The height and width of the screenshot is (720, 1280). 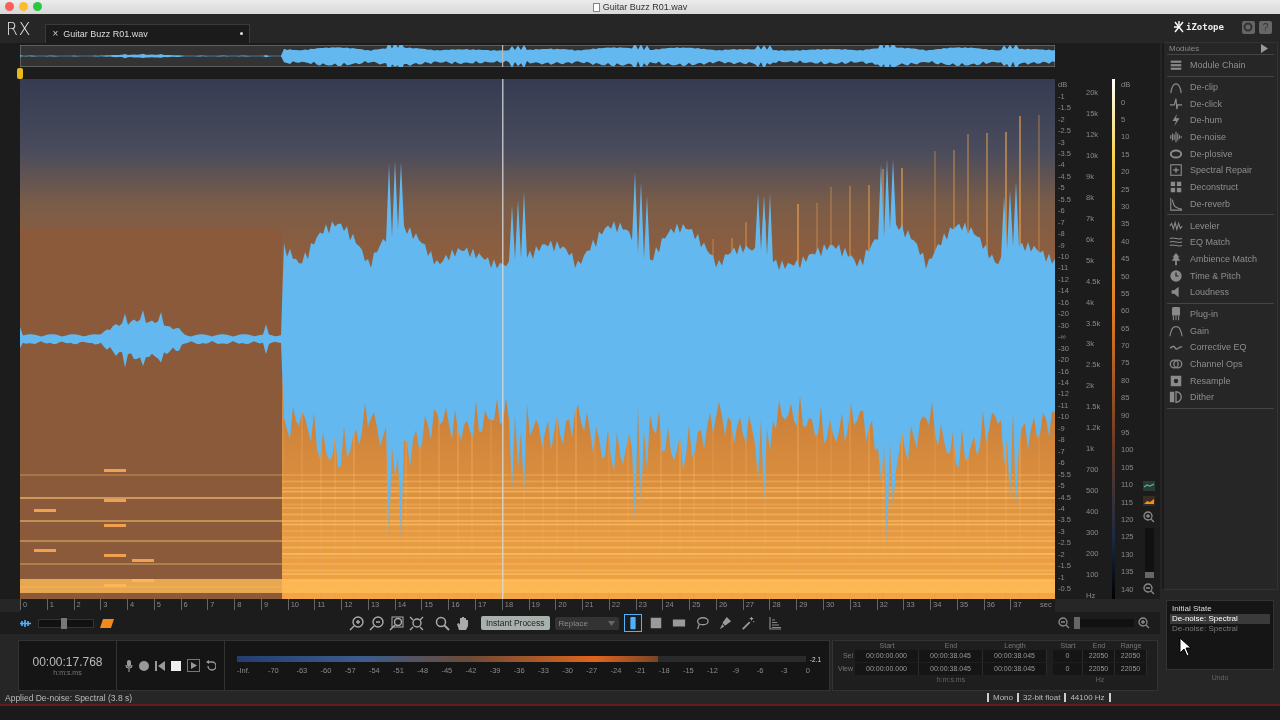 I want to click on spark-icon, so click(x=1179, y=27).